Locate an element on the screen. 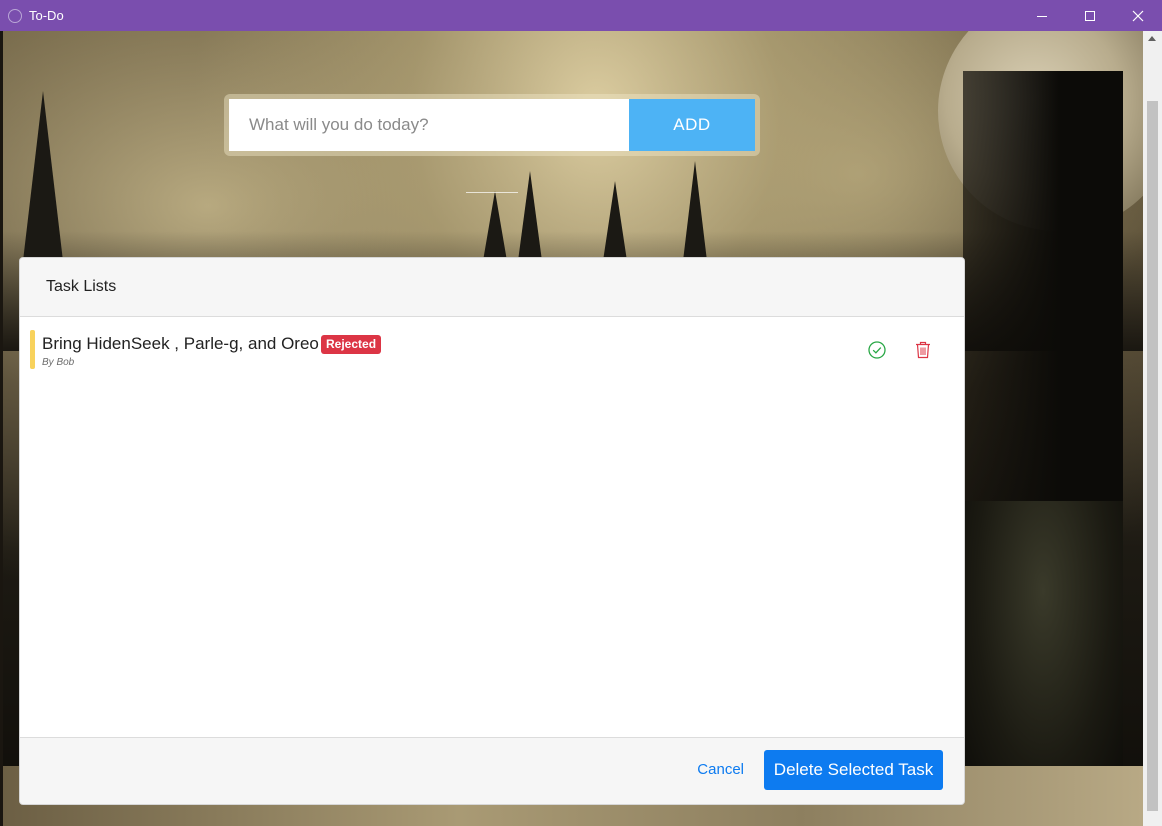 This screenshot has width=1162, height=826. add-button: ADD is located at coordinates (692, 125).